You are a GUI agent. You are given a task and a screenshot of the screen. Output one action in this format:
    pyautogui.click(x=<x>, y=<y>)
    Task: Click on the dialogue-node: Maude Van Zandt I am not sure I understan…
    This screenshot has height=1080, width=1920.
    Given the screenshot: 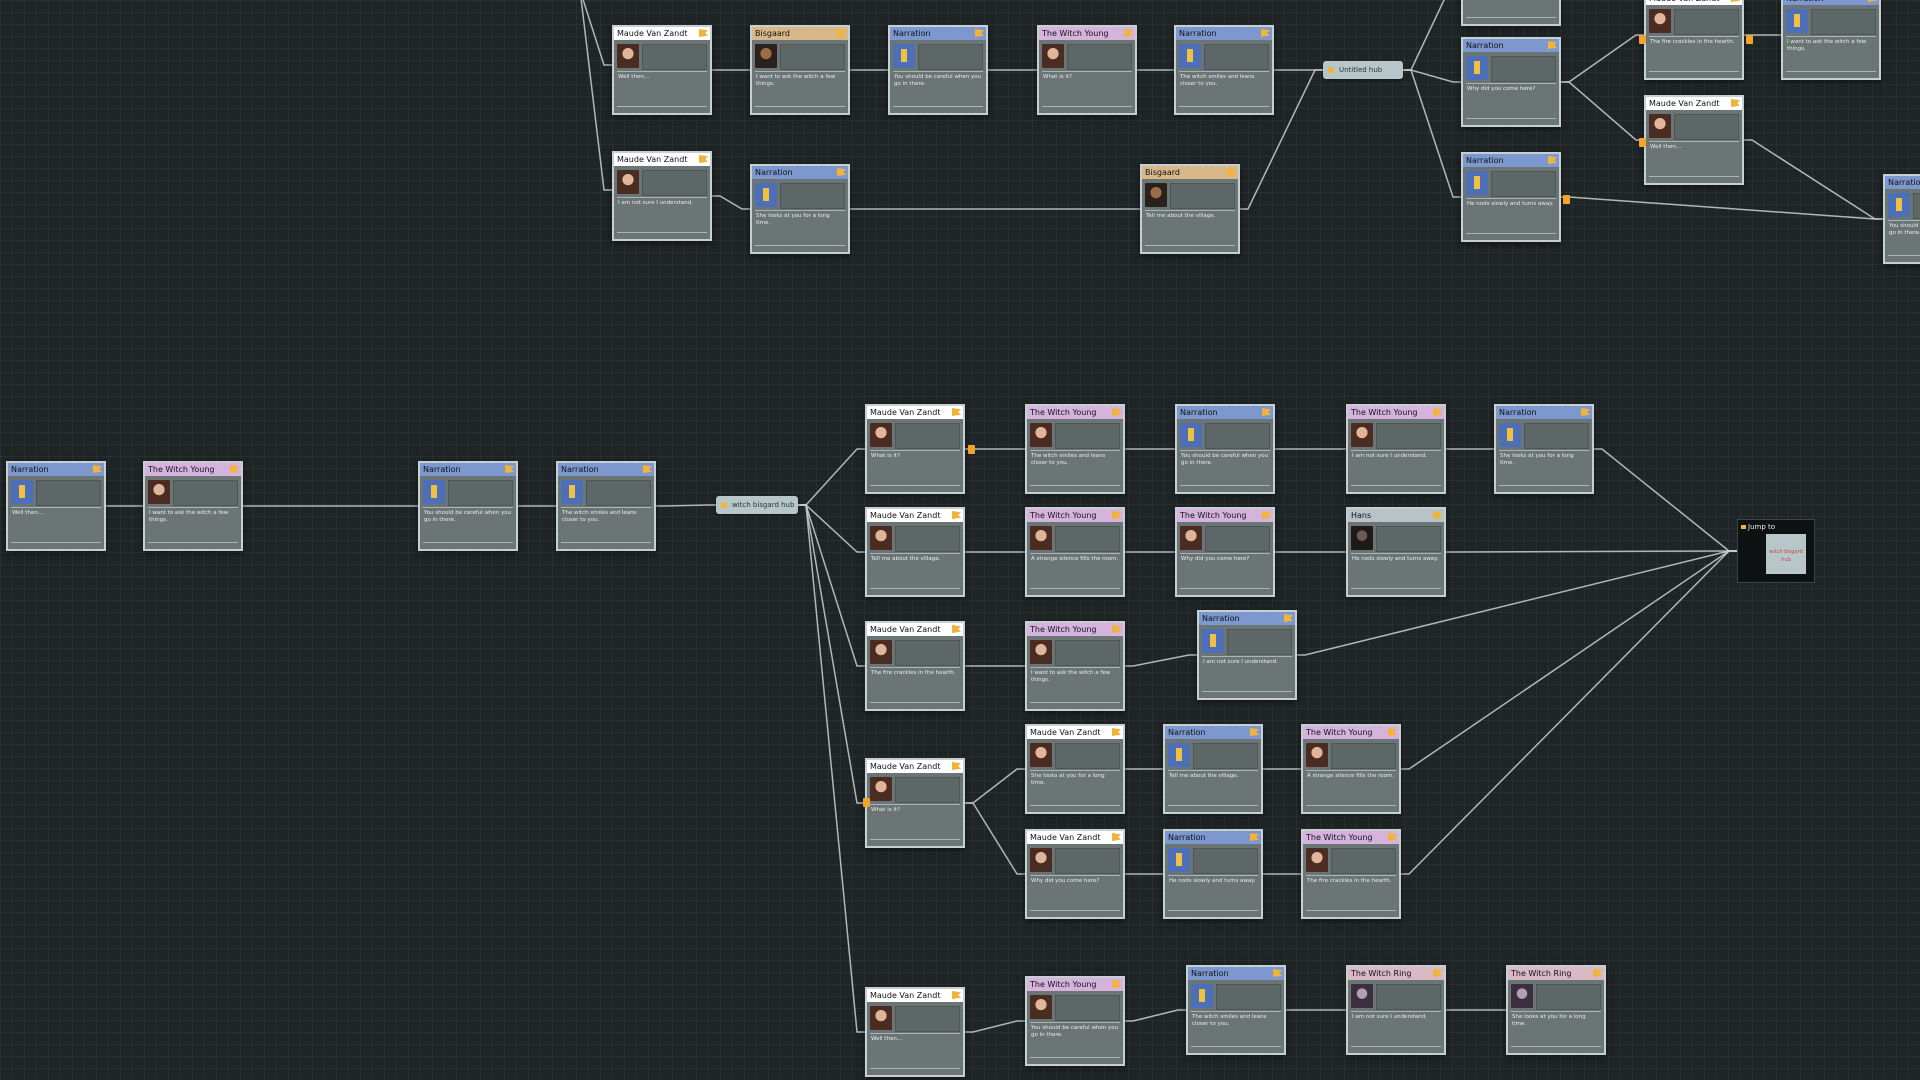 What is the action you would take?
    pyautogui.click(x=662, y=196)
    